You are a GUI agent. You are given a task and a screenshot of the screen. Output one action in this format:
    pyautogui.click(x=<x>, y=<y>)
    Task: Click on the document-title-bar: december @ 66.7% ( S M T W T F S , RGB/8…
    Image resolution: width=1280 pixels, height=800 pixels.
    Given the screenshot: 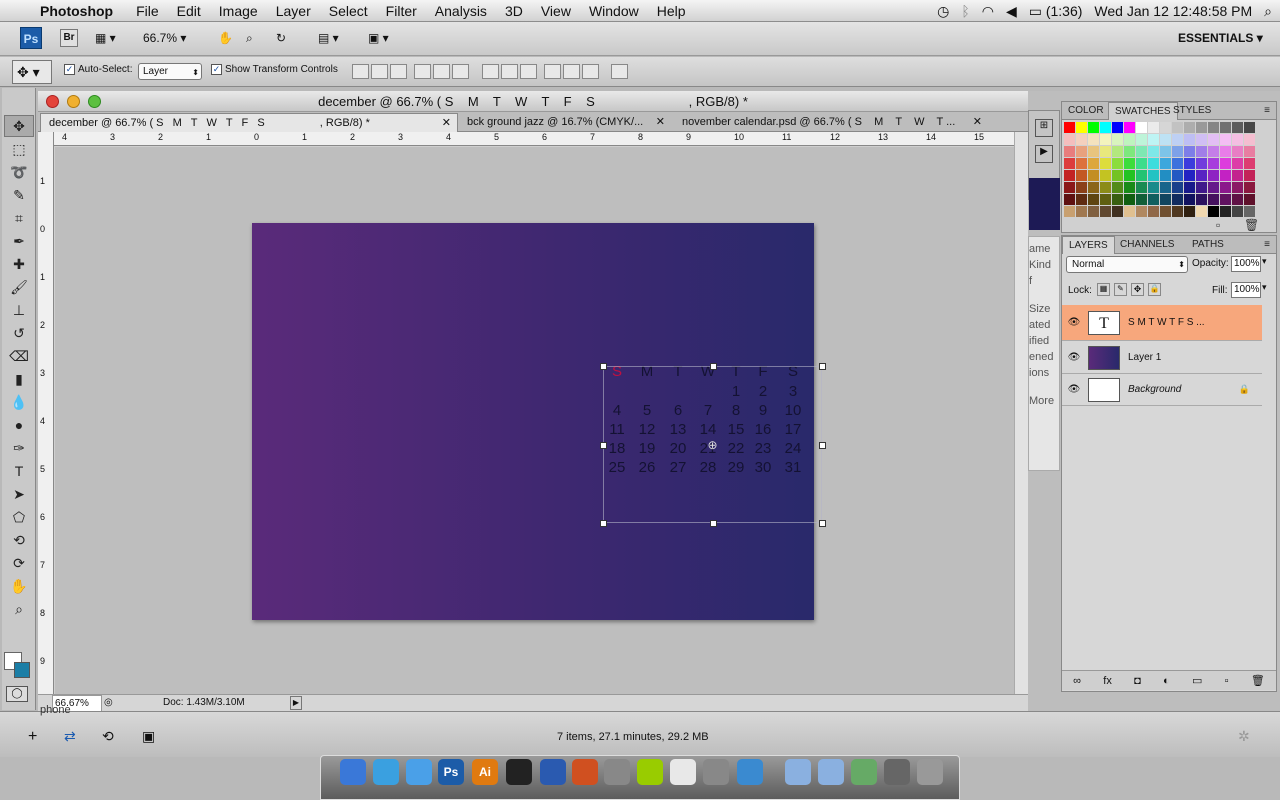 What is the action you would take?
    pyautogui.click(x=533, y=101)
    